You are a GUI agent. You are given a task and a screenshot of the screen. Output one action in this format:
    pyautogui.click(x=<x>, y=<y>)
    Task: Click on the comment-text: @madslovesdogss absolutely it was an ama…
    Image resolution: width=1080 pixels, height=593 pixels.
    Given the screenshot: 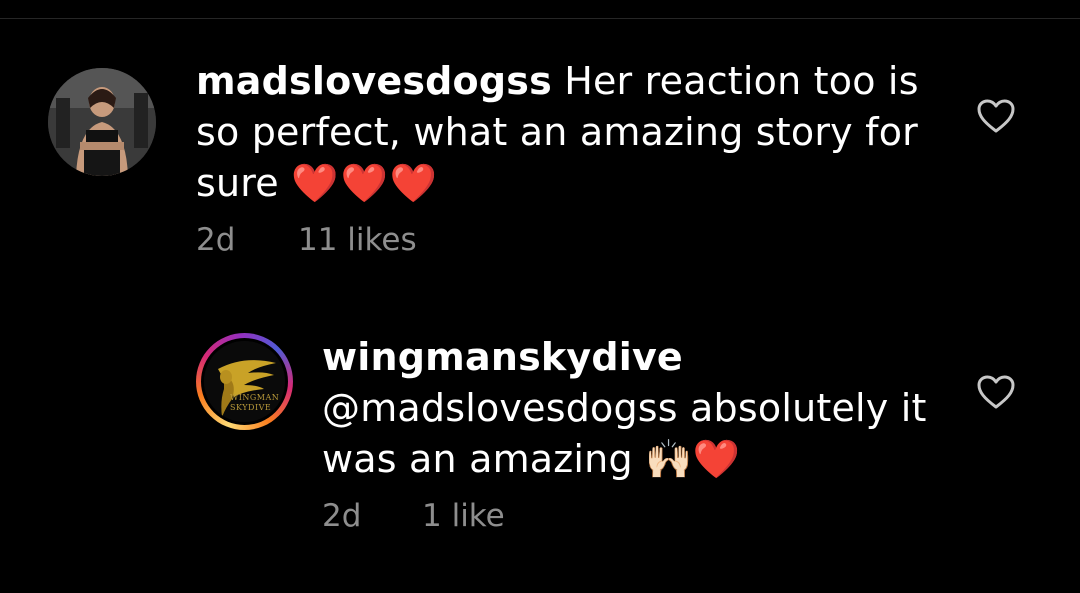 What is the action you would take?
    pyautogui.click(x=624, y=433)
    